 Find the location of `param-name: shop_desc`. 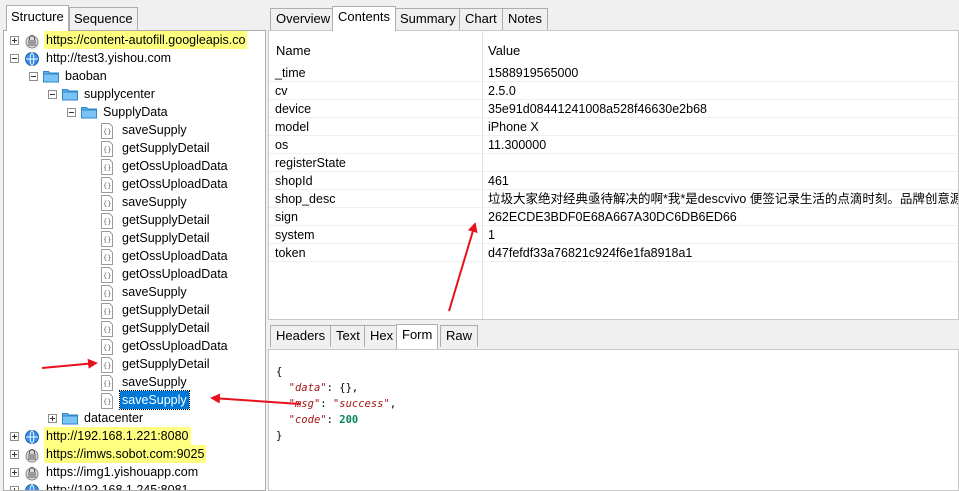

param-name: shop_desc is located at coordinates (305, 199).